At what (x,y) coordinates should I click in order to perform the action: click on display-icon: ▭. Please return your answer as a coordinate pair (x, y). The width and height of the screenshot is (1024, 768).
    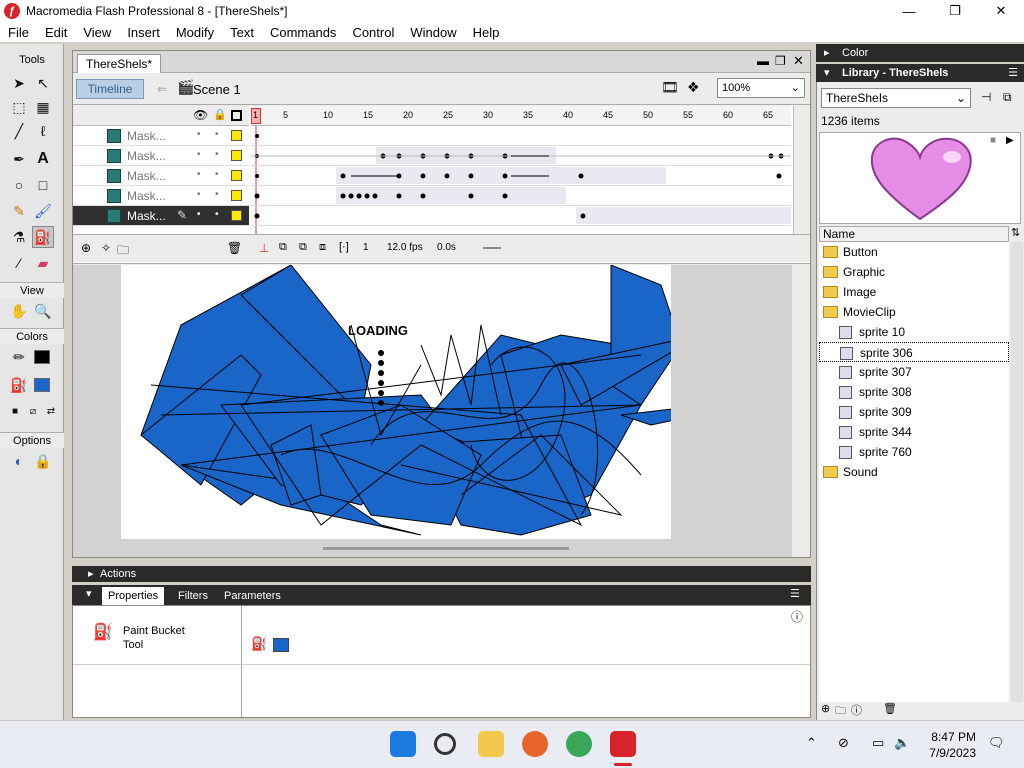
    Looking at the image, I should click on (878, 743).